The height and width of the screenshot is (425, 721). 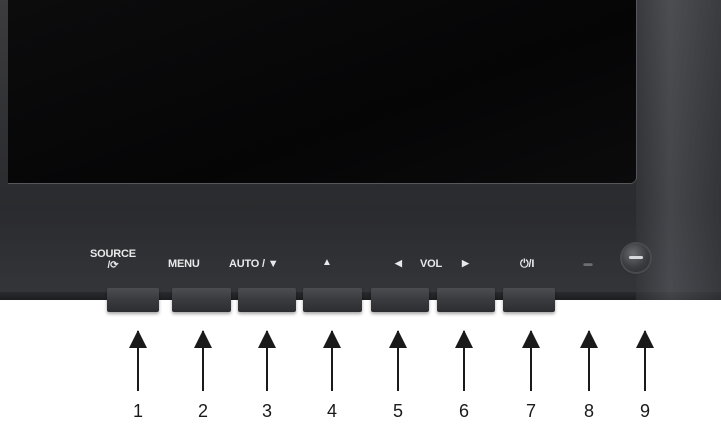 What do you see at coordinates (397, 411) in the screenshot?
I see `callout-number-5: 5` at bounding box center [397, 411].